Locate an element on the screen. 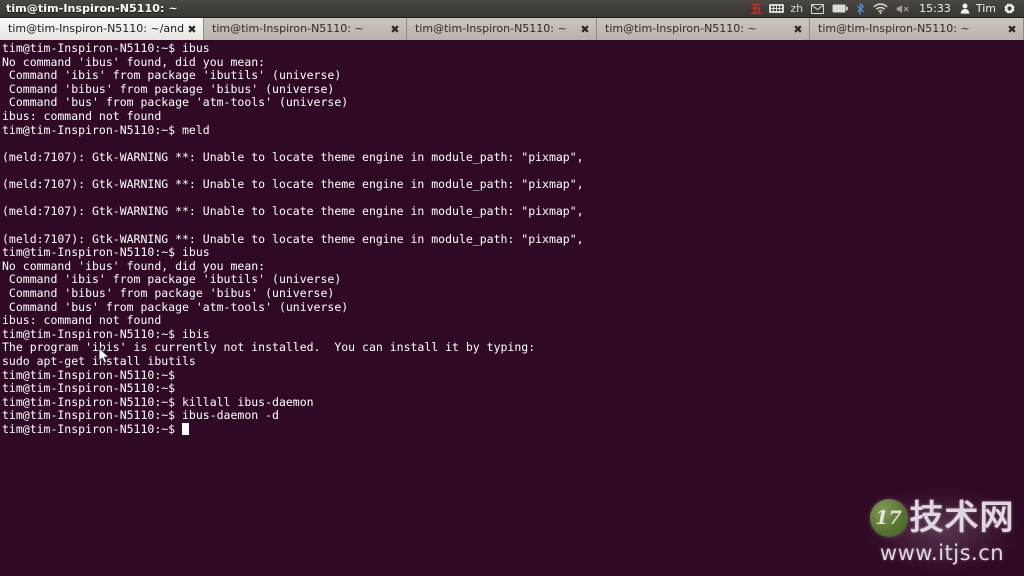 This screenshot has height=576, width=1024. system-tray: 五 zh 15:33 Tim is located at coordinates (885, 9).